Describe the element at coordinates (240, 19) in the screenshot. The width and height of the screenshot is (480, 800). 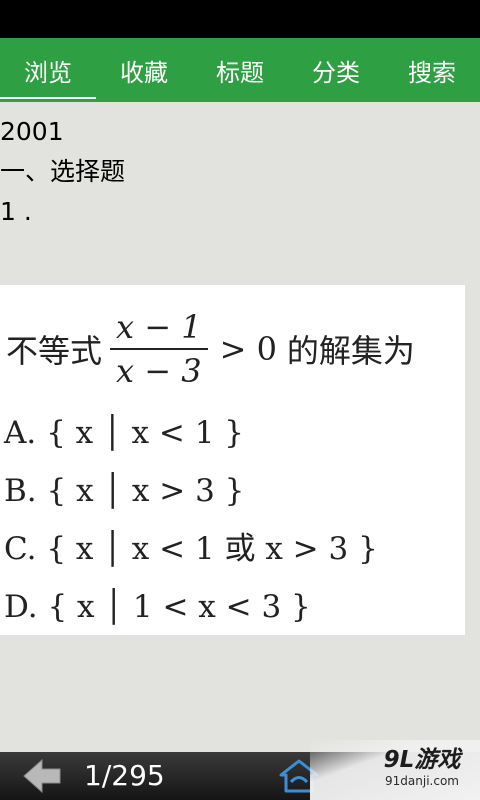
I see `status-bar` at that location.